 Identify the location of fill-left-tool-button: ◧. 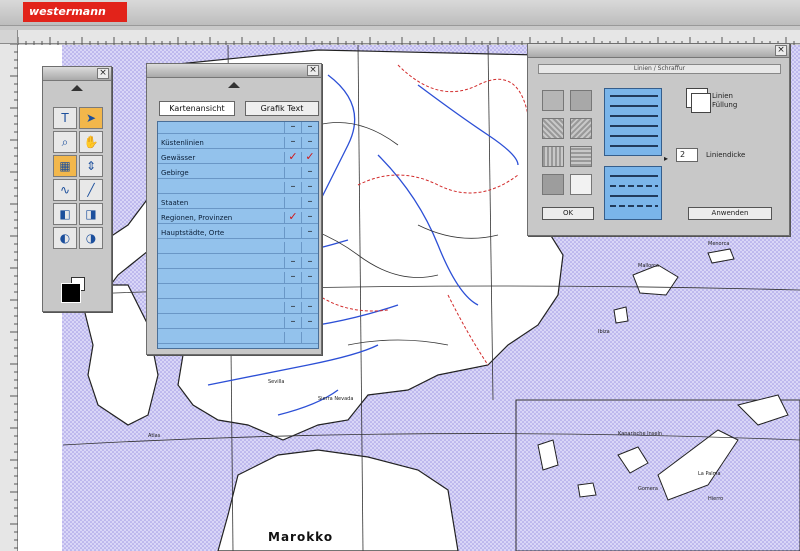
(65, 214).